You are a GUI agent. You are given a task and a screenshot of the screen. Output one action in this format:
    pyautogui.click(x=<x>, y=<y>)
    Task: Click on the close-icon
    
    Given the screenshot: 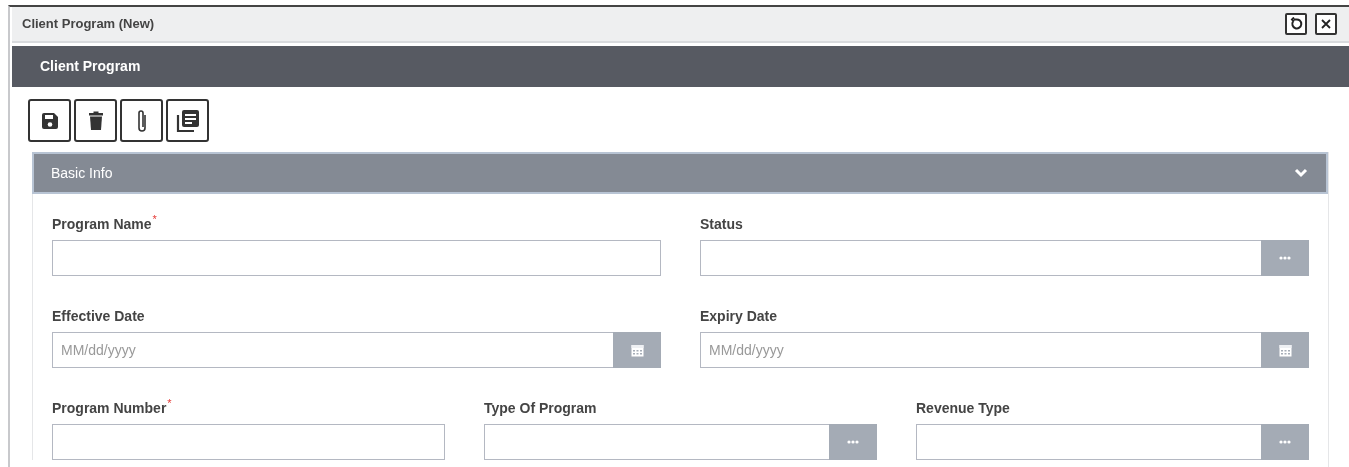 What is the action you would take?
    pyautogui.click(x=1326, y=24)
    